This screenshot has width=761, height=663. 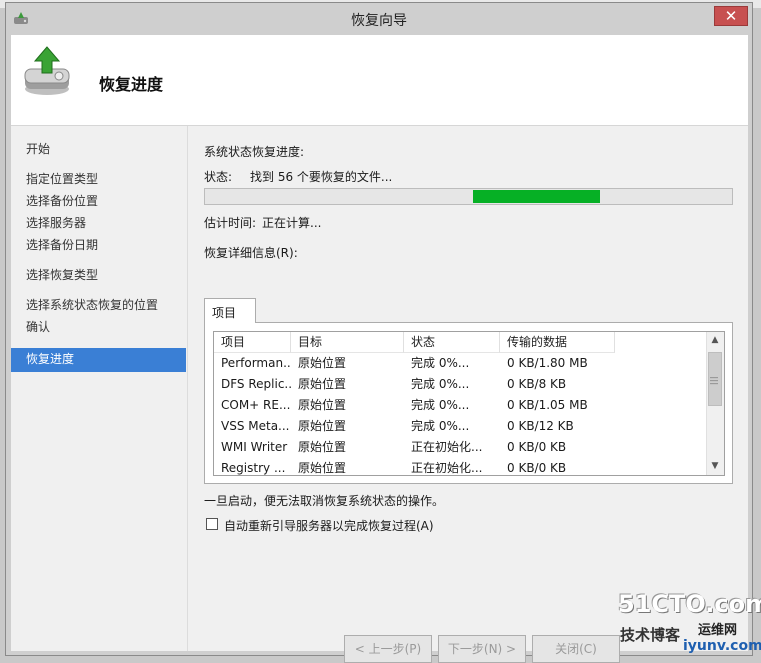 What do you see at coordinates (254, 447) in the screenshot?
I see `cell-item: WMI Writer` at bounding box center [254, 447].